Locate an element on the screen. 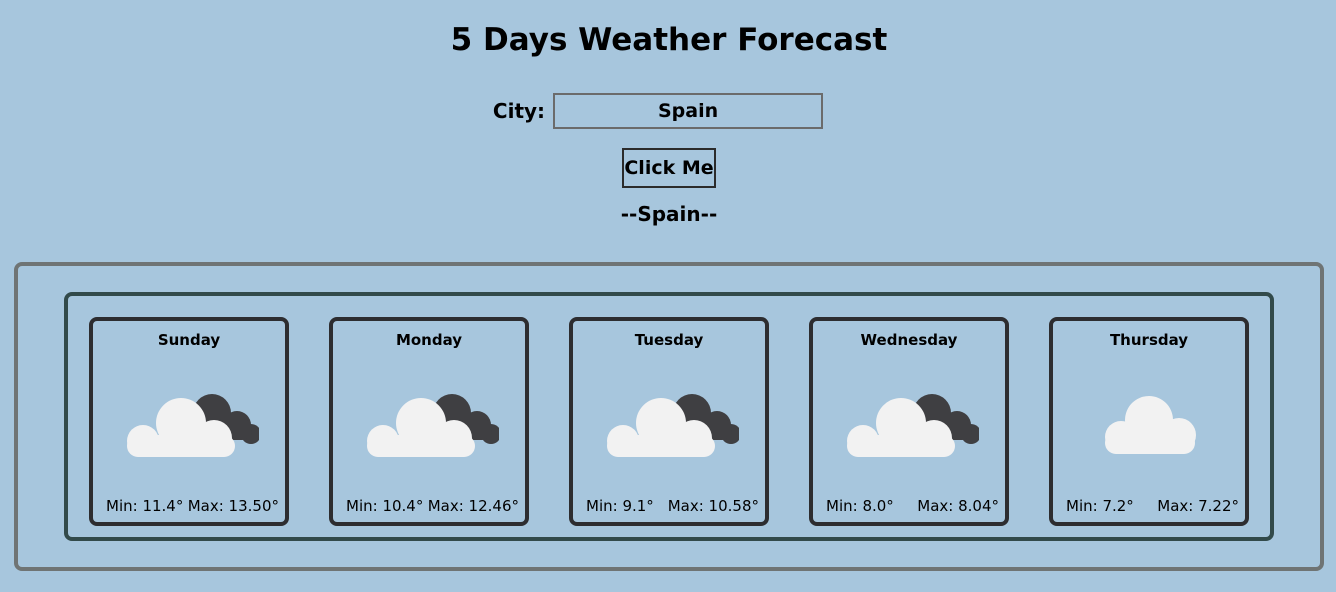 The width and height of the screenshot is (1336, 592). day-name: Wednesday is located at coordinates (909, 340).